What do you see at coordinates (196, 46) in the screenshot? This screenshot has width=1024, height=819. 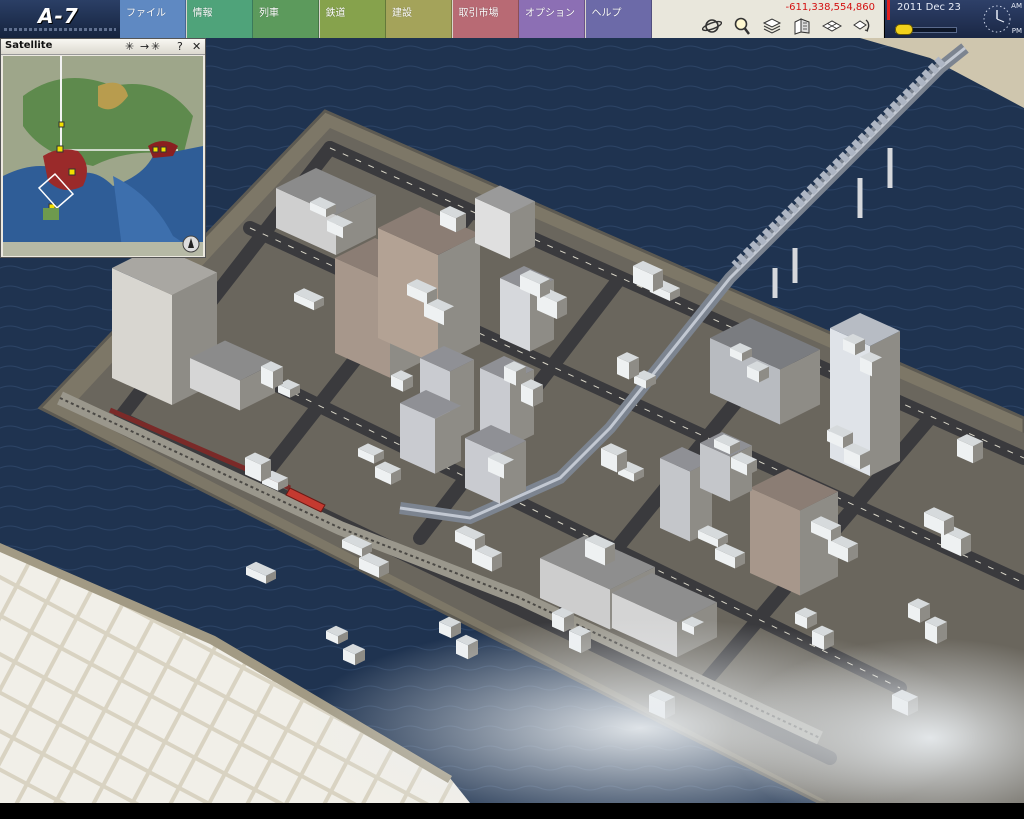 I see `close-button: ✕` at bounding box center [196, 46].